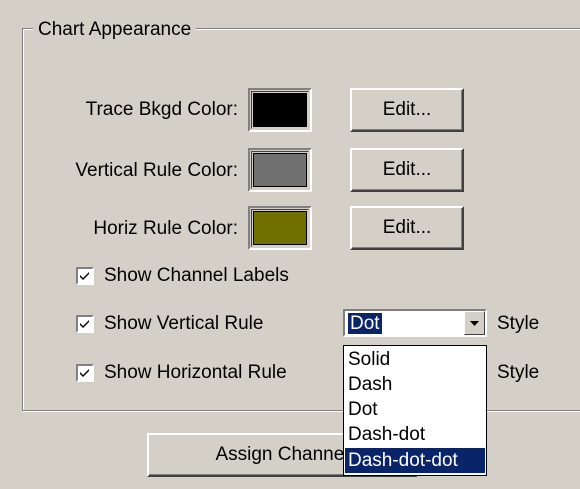 The height and width of the screenshot is (489, 580). I want to click on vertical-rule-color-swatch, so click(280, 170).